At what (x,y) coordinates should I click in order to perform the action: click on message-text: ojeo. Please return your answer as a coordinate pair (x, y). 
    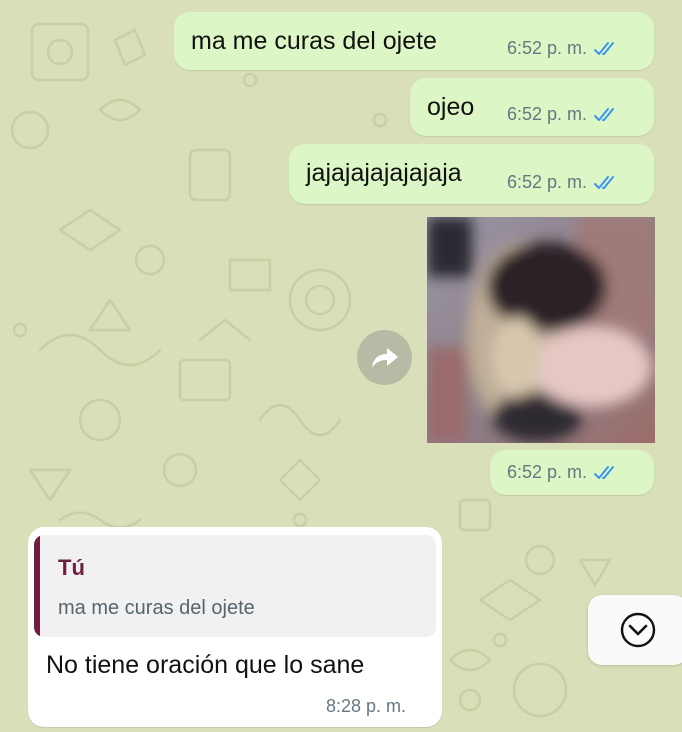
    Looking at the image, I should click on (451, 107).